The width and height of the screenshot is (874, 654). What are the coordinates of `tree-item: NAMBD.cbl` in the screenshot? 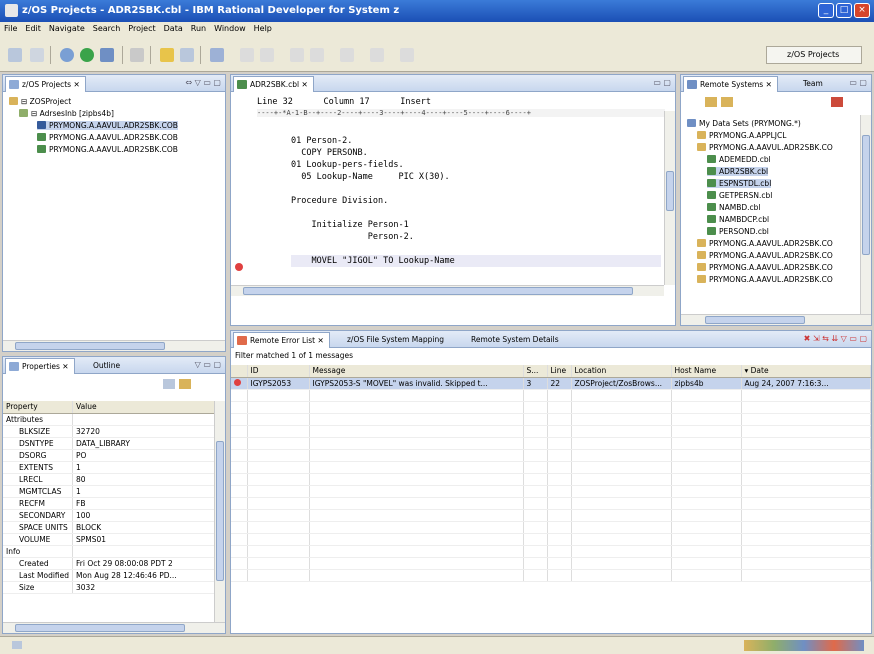 It's located at (733, 207).